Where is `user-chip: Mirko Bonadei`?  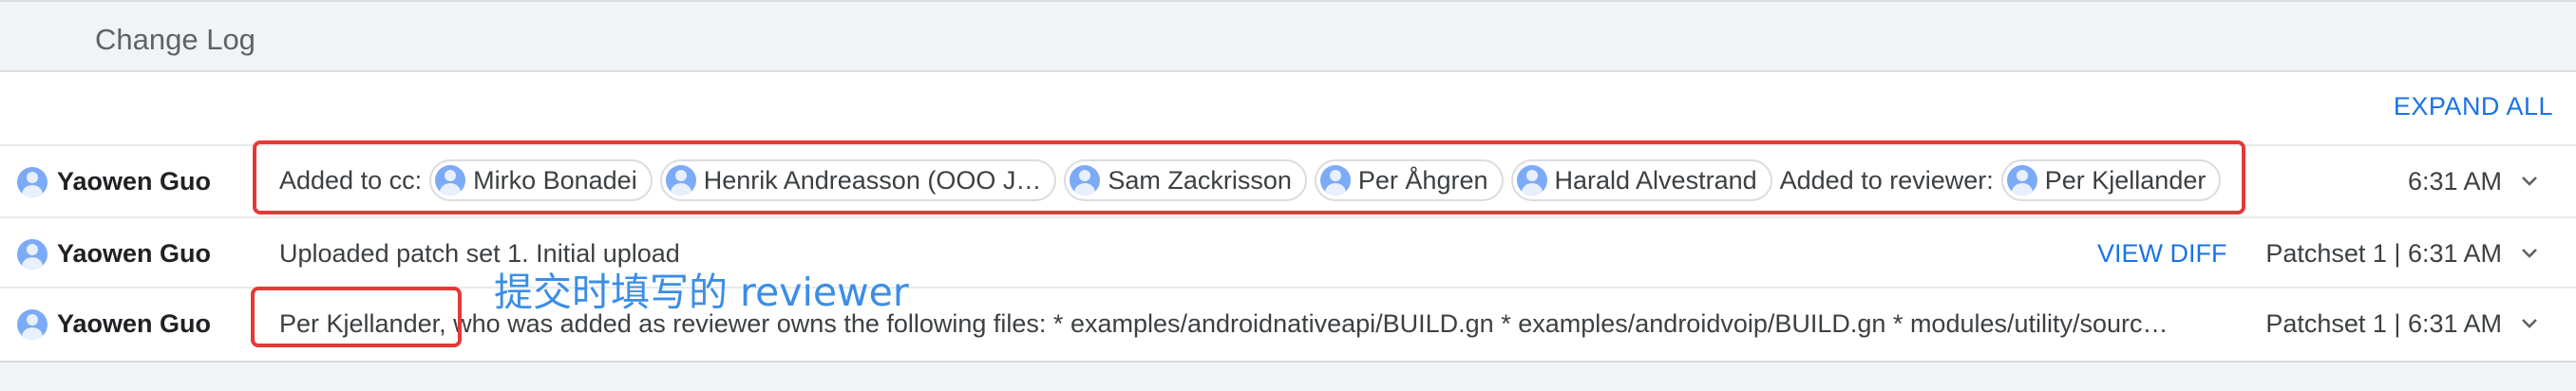
user-chip: Mirko Bonadei is located at coordinates (541, 180).